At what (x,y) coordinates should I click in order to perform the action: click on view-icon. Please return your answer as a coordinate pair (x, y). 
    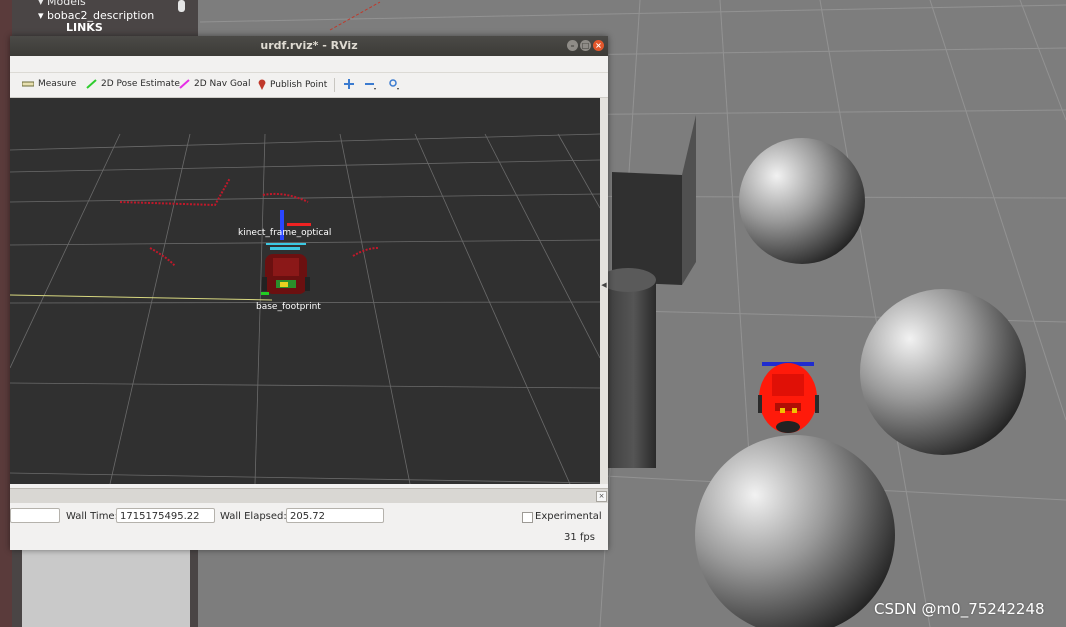
    Looking at the image, I should click on (394, 84).